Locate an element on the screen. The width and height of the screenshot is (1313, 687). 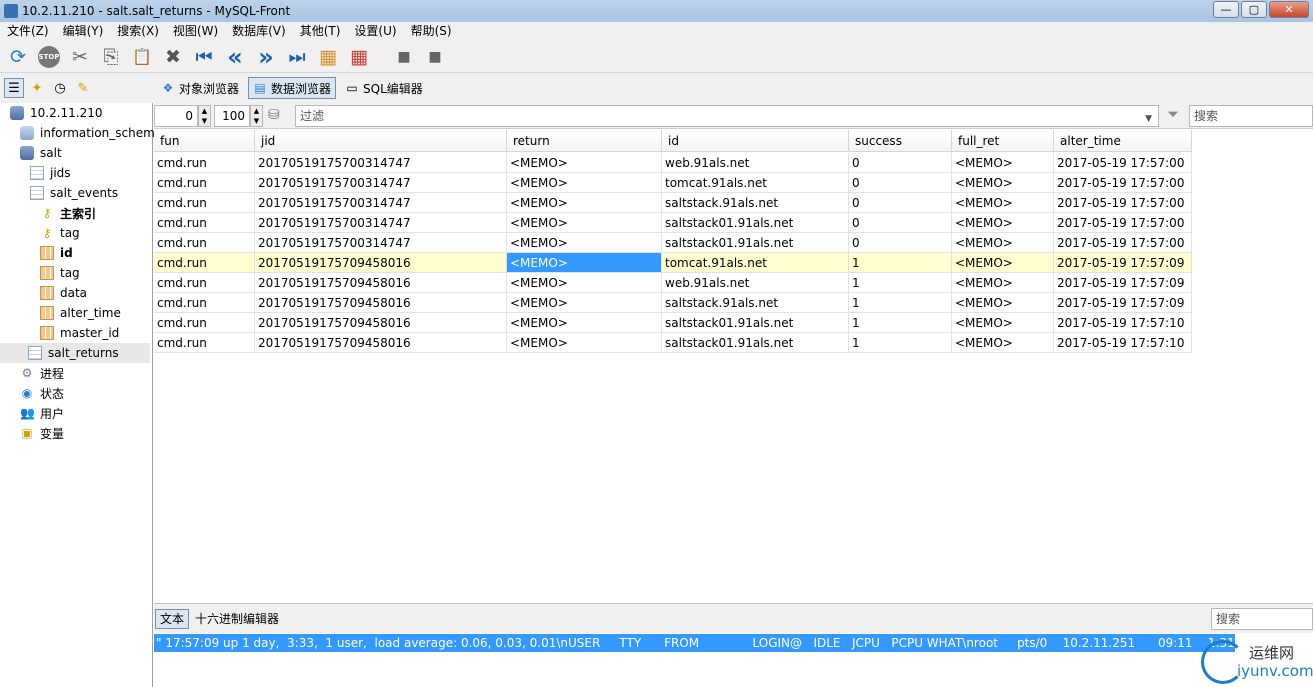
first-record-icon: ⏮ is located at coordinates (204, 57).